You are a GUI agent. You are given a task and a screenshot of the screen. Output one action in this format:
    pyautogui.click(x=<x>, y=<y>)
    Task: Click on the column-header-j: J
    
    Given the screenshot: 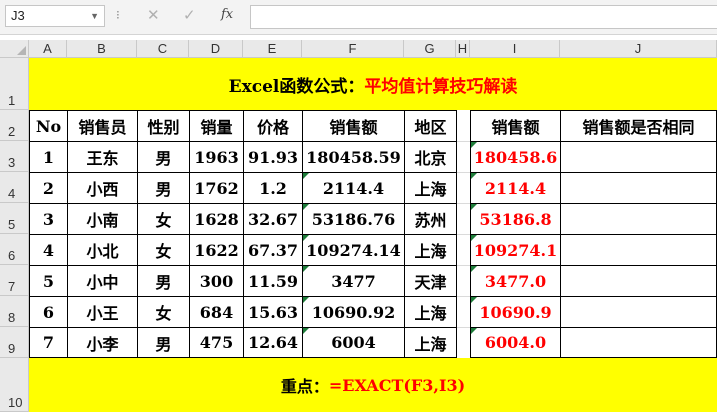 What is the action you would take?
    pyautogui.click(x=638, y=49)
    